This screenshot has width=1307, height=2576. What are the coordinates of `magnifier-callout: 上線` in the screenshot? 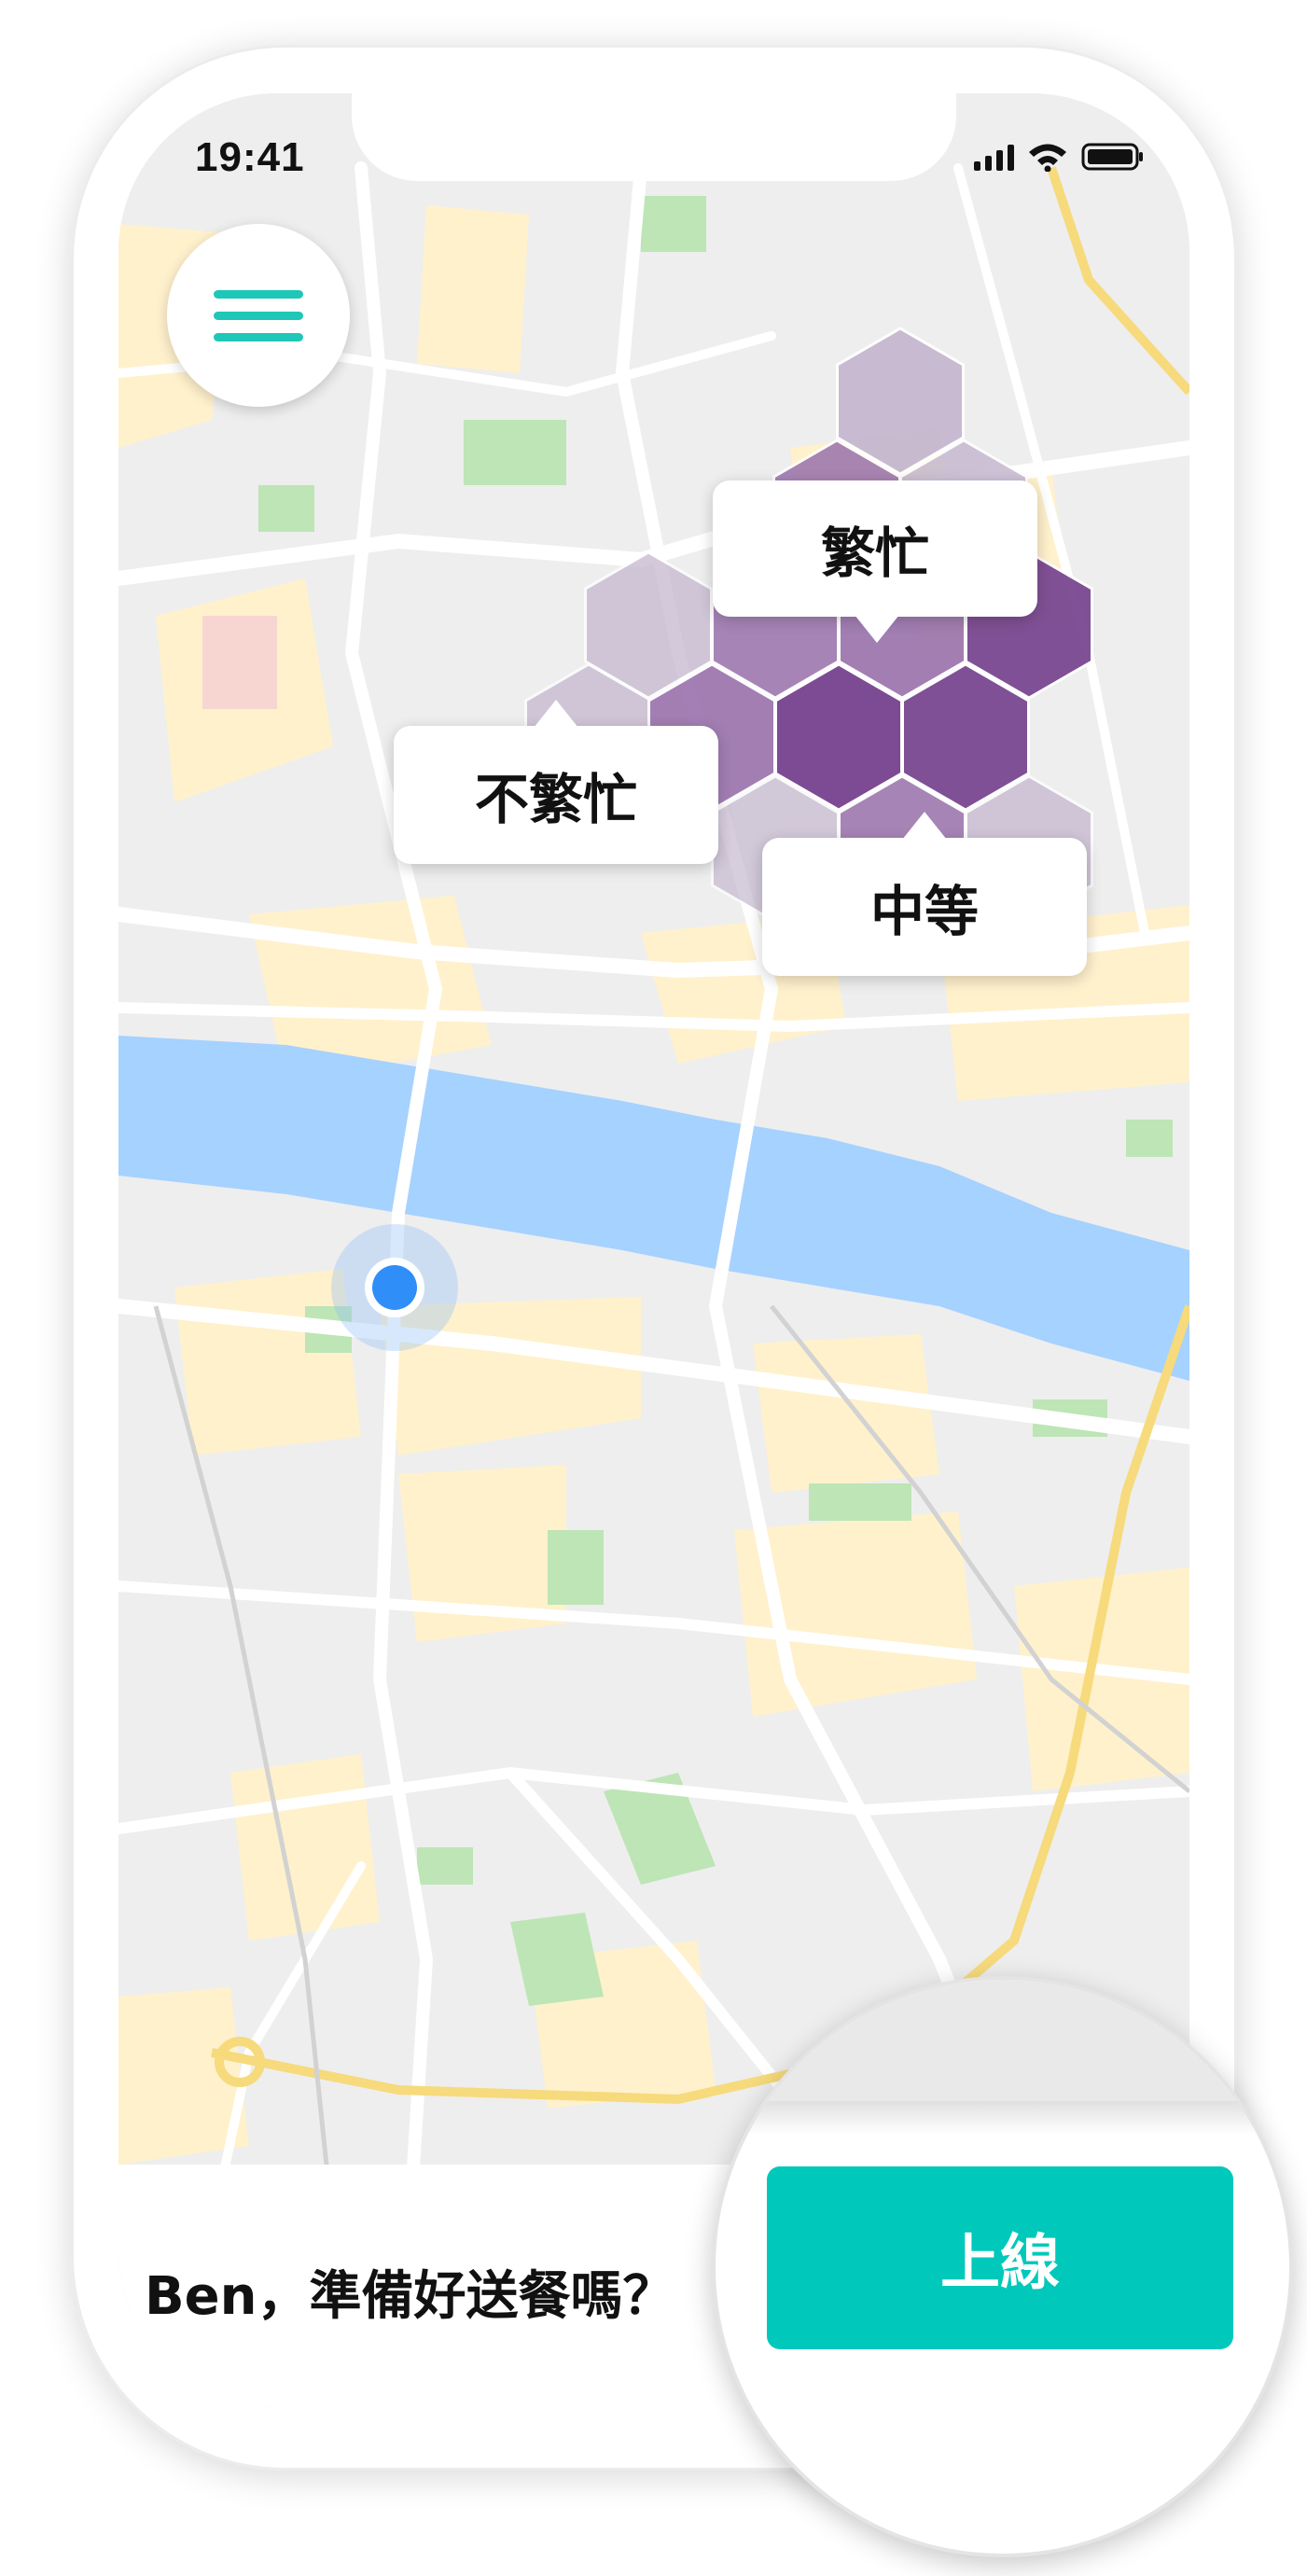 It's located at (1002, 2266).